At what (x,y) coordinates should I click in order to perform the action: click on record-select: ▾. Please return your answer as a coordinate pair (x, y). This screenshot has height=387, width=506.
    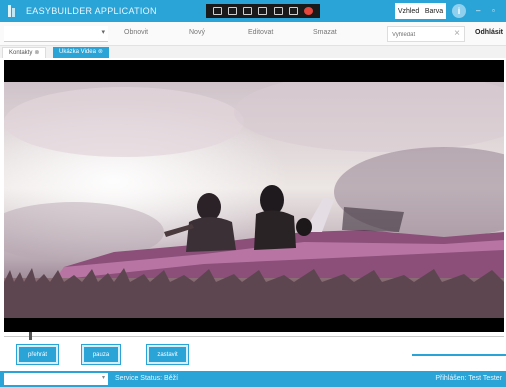
    Looking at the image, I should click on (56, 34).